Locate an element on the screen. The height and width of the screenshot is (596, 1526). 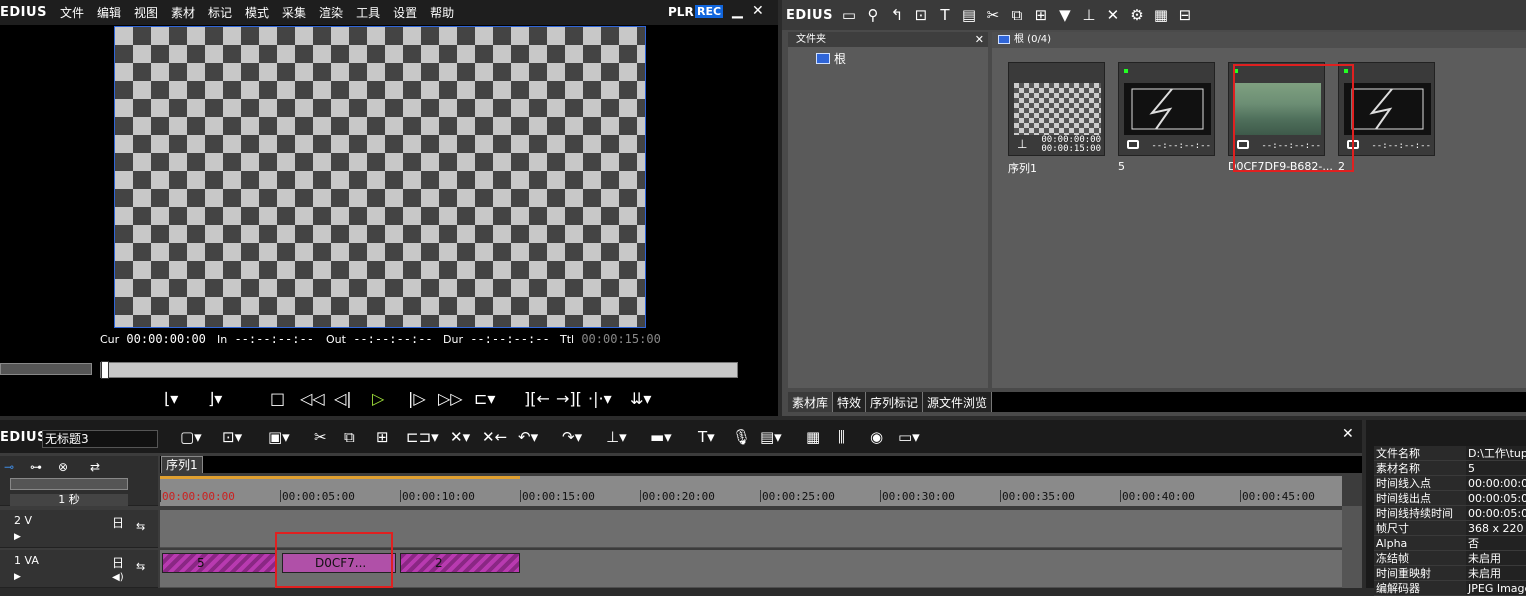
menu-settings: 设置 is located at coordinates (405, 12).